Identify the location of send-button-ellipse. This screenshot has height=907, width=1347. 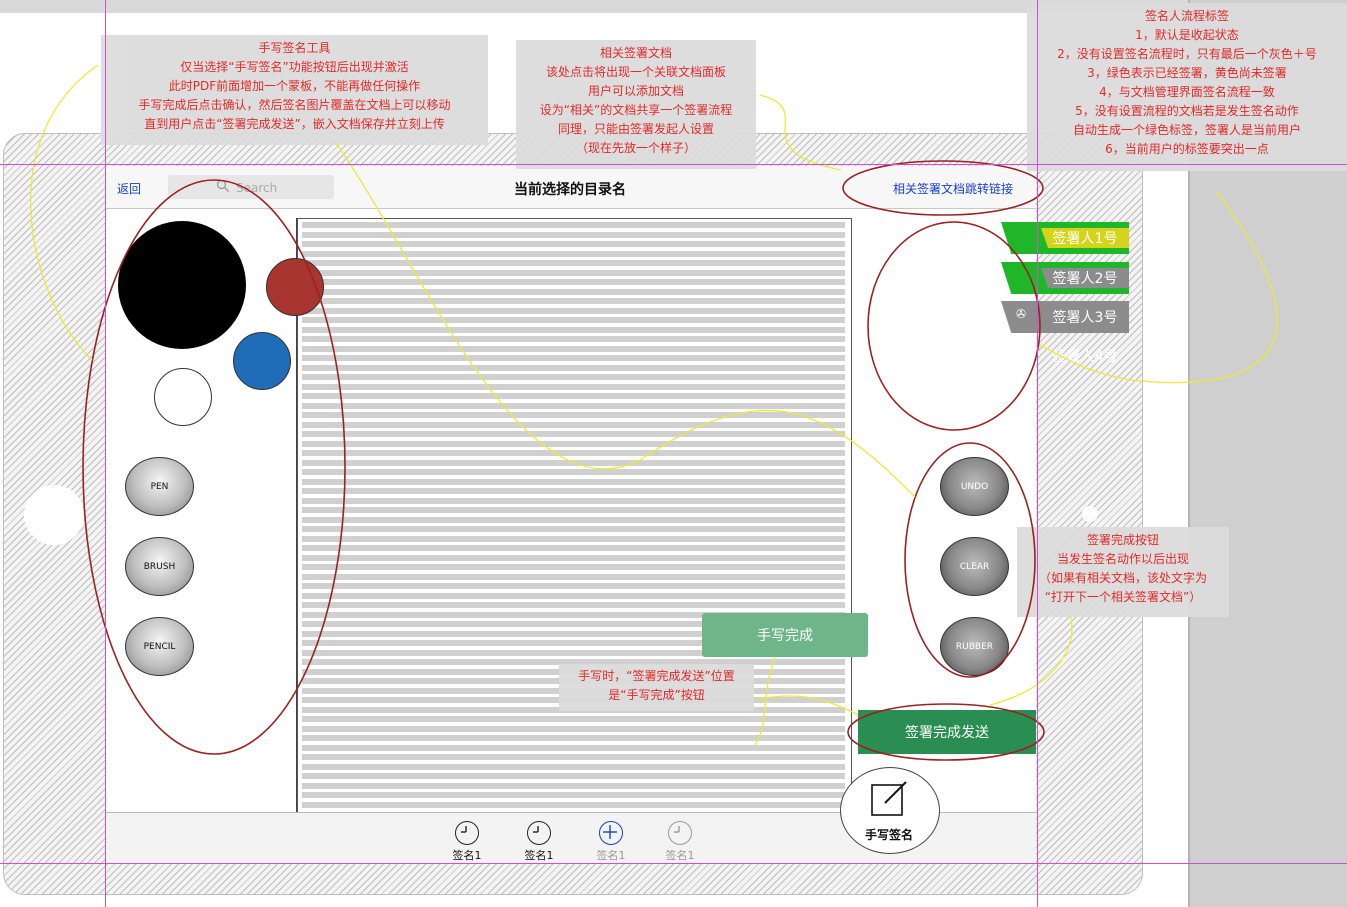
(946, 732).